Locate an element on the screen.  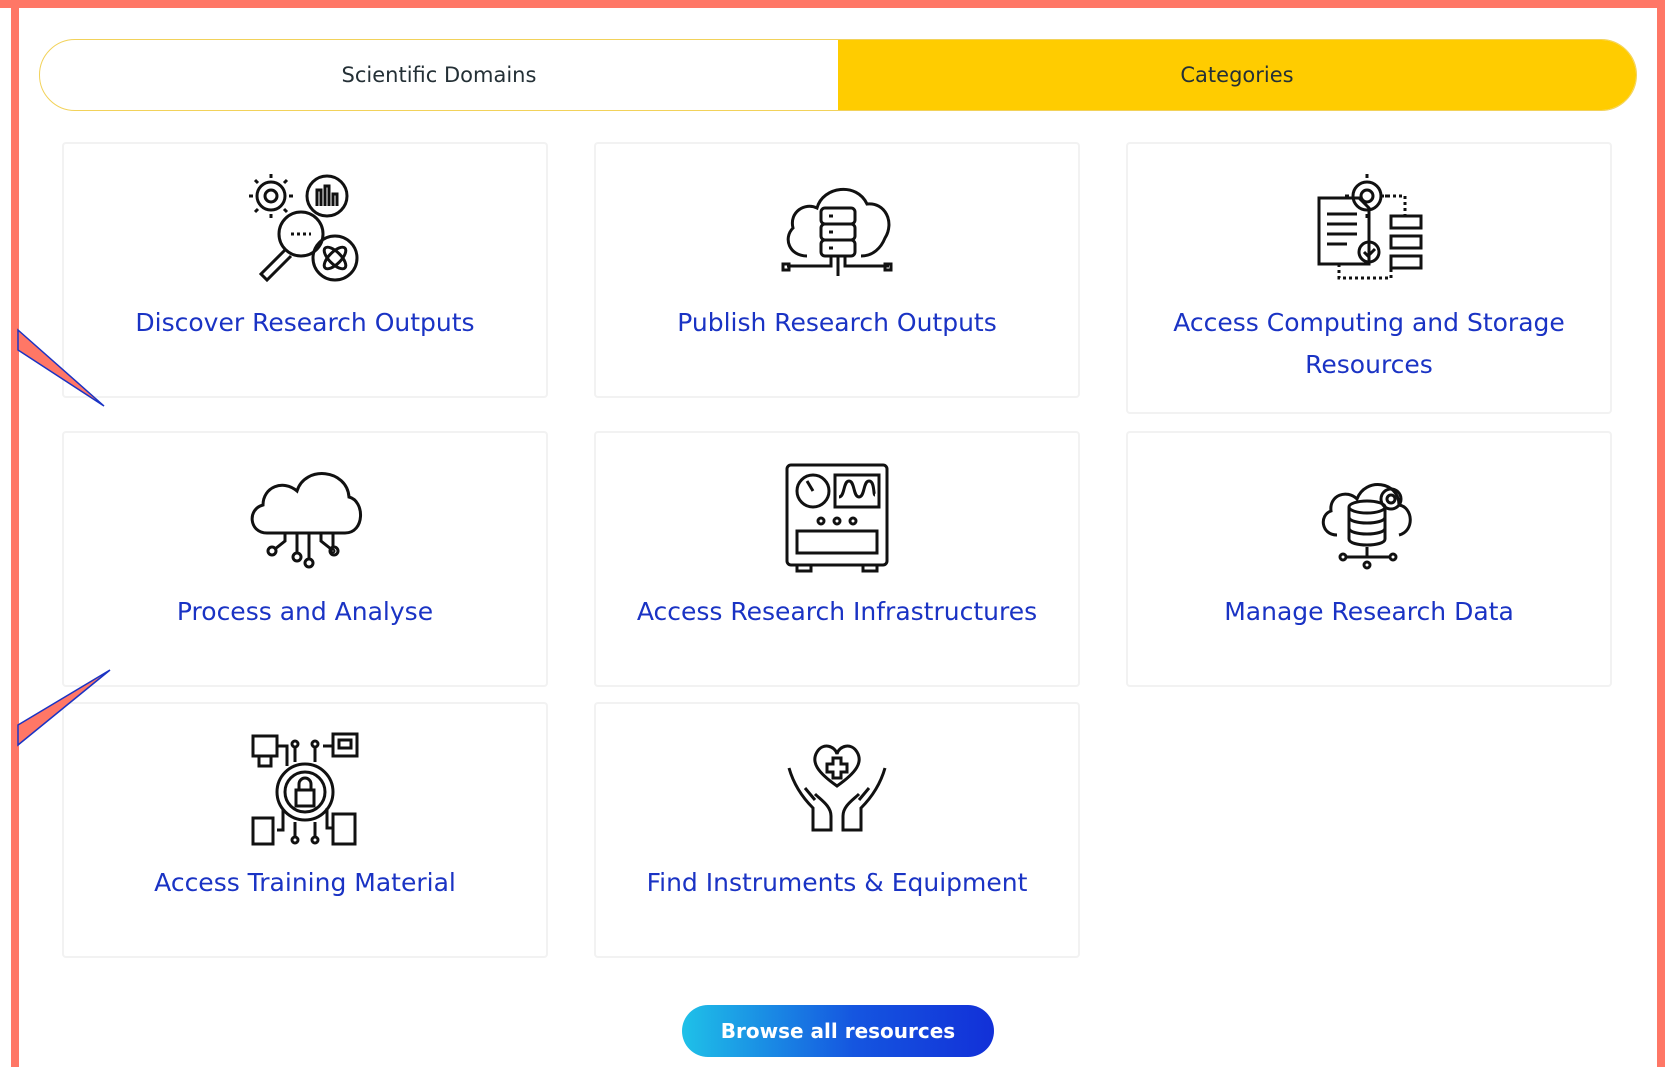
cloud-circuit-icon is located at coordinates (306, 520).